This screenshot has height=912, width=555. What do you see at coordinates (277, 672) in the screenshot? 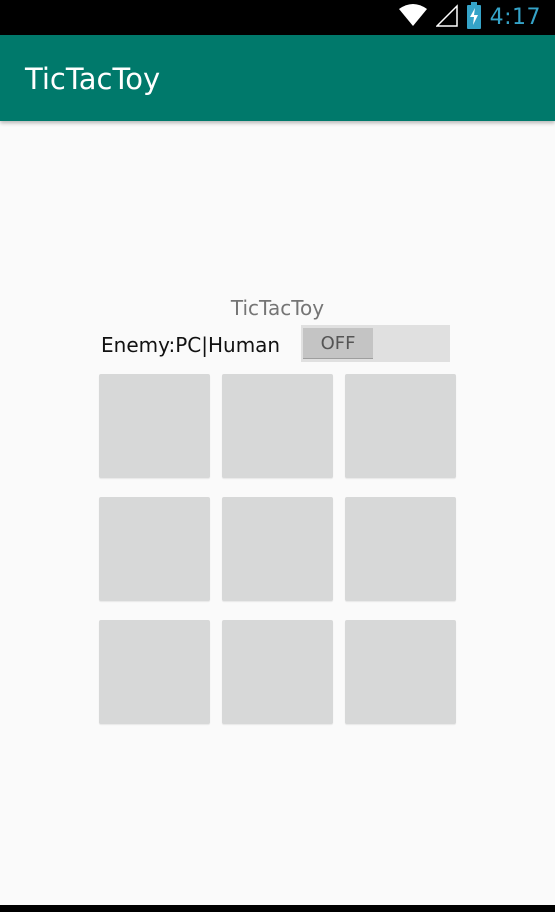
I see `board-cell-r3-c2` at bounding box center [277, 672].